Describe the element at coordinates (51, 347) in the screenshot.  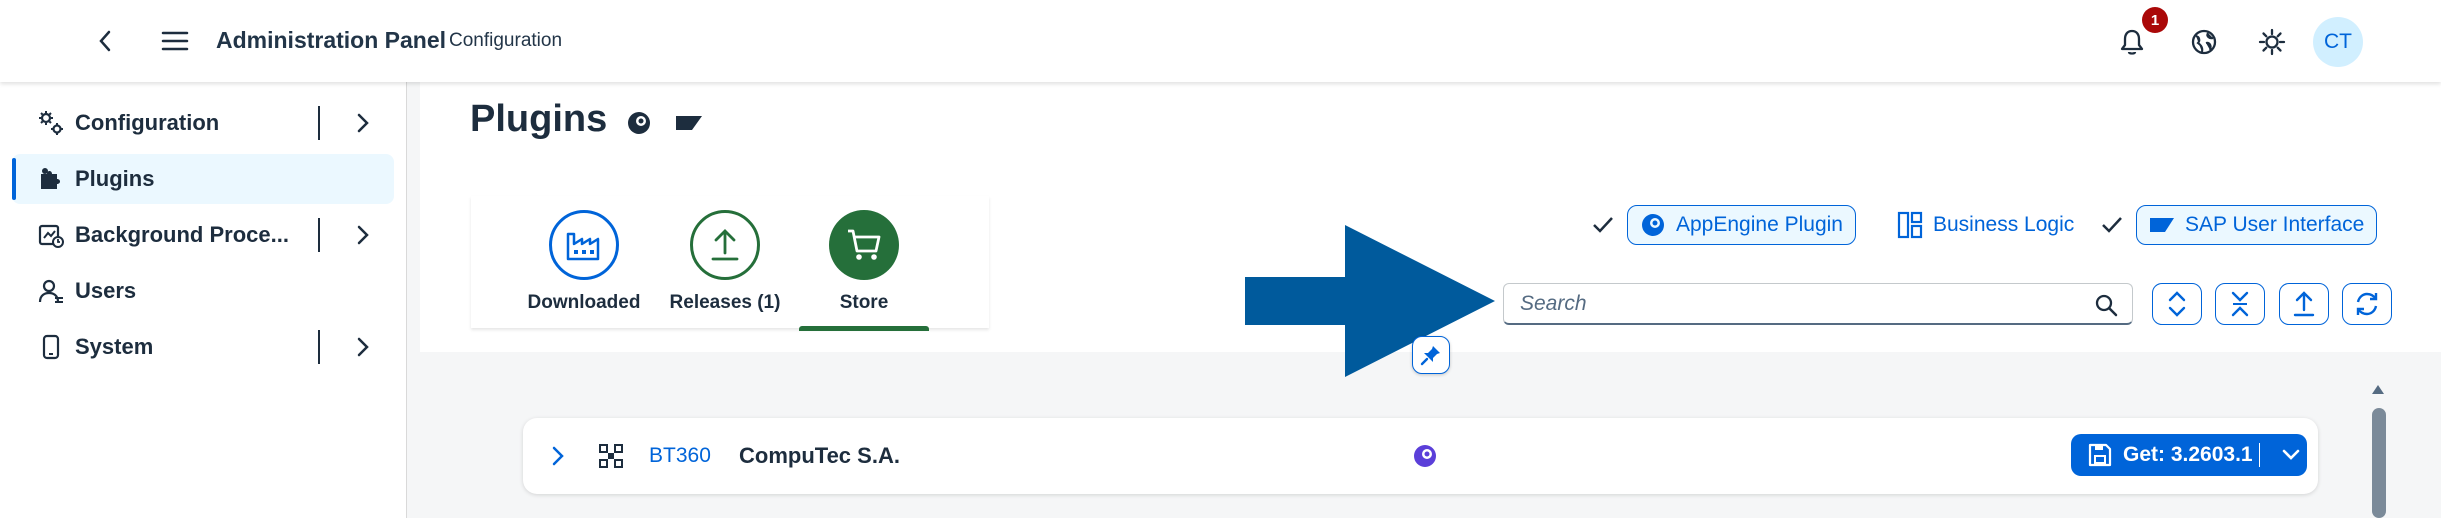
I see `device-icon` at that location.